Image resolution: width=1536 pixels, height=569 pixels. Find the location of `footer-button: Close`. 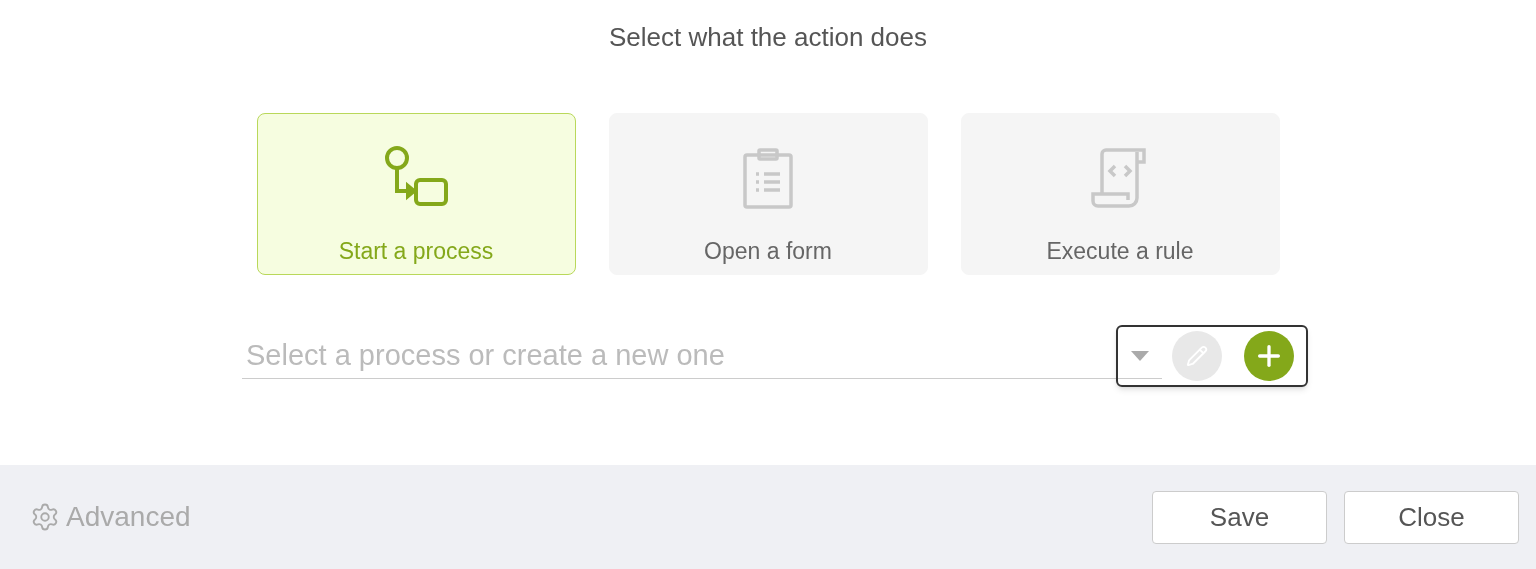

footer-button: Close is located at coordinates (1431, 517).